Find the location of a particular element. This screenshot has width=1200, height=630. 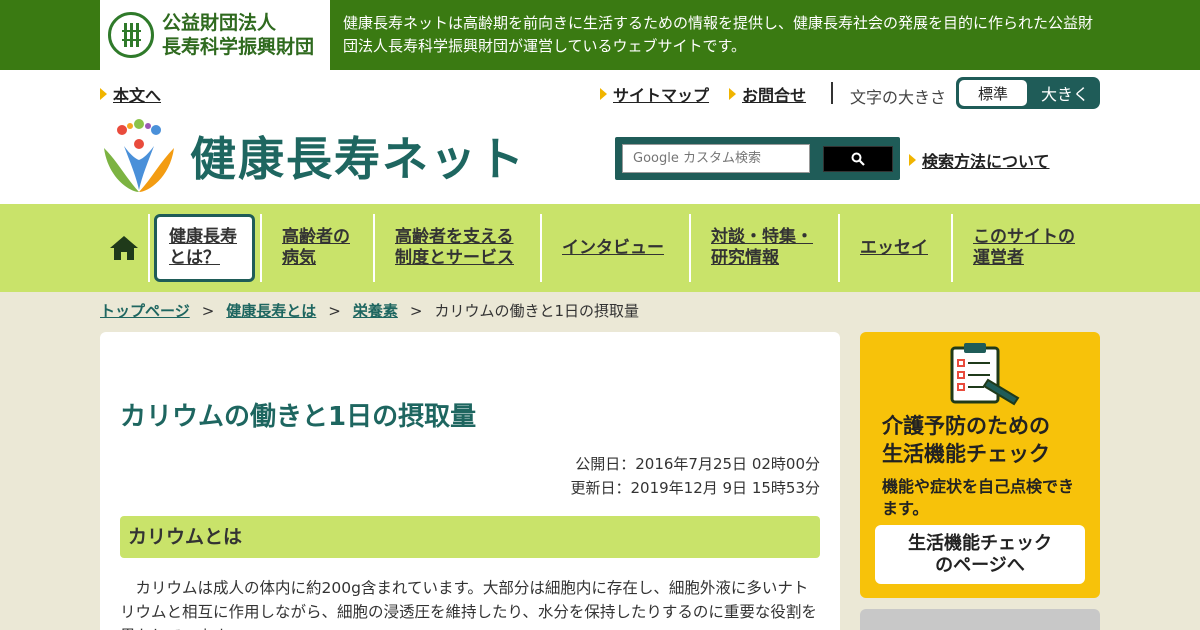

nav-item-interview: インタビュー is located at coordinates (603, 248).